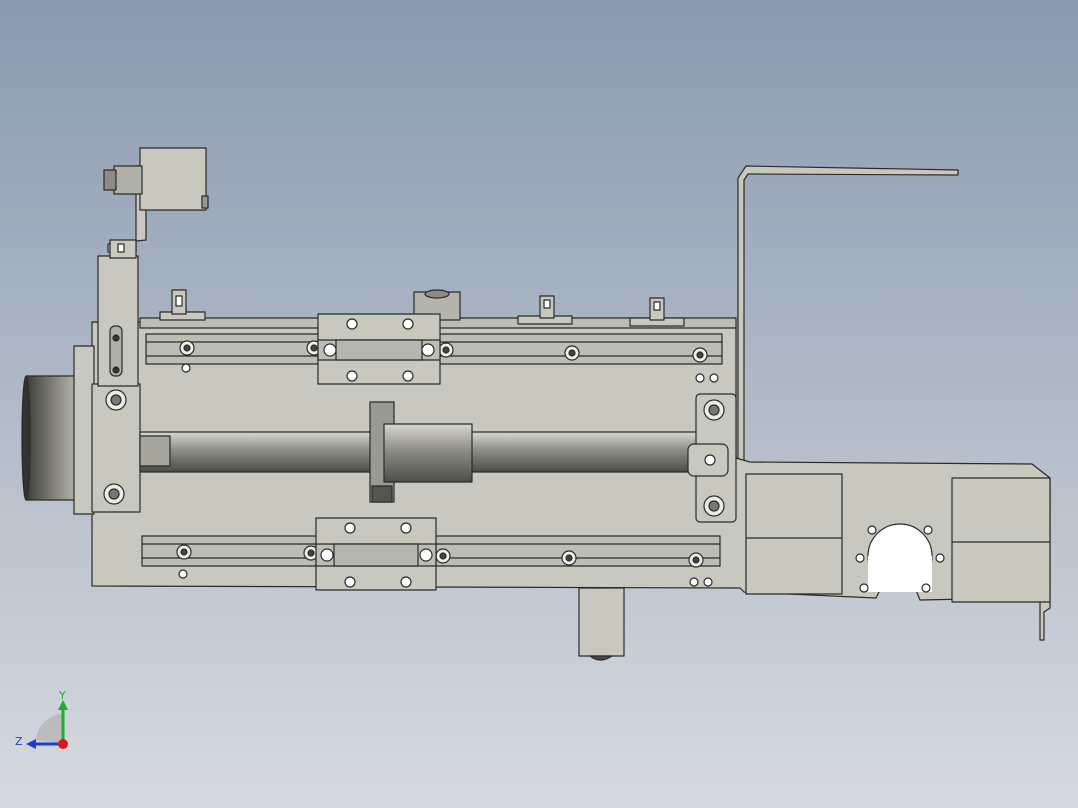 The width and height of the screenshot is (1078, 808). Describe the element at coordinates (58, 430) in the screenshot. I see `stepper-motor` at that location.